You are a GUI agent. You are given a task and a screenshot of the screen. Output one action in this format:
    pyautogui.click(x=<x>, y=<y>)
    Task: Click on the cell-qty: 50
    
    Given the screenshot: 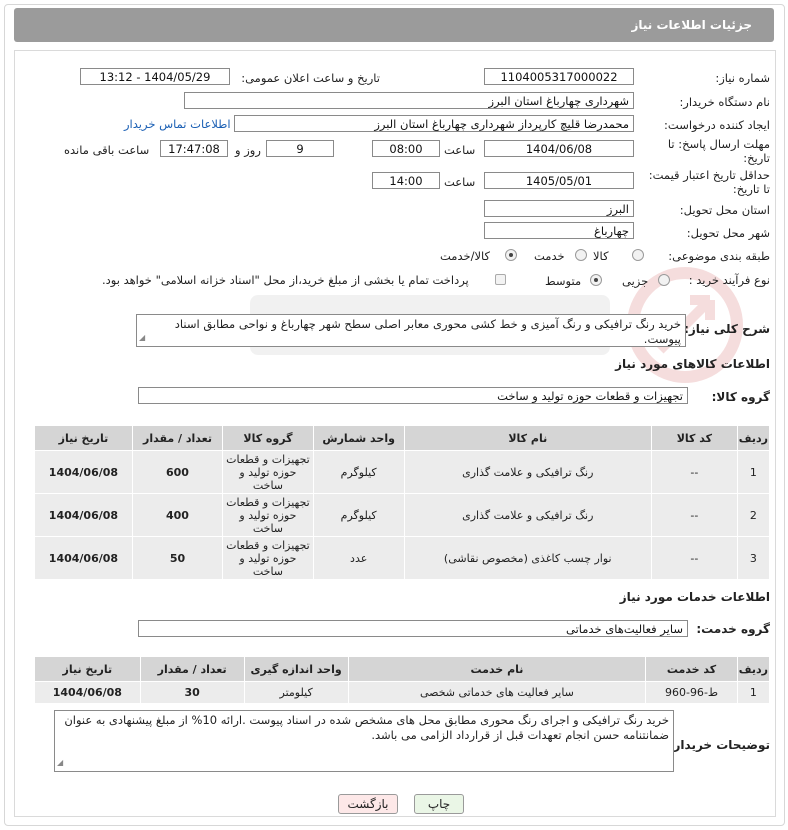 What is the action you would take?
    pyautogui.click(x=177, y=558)
    